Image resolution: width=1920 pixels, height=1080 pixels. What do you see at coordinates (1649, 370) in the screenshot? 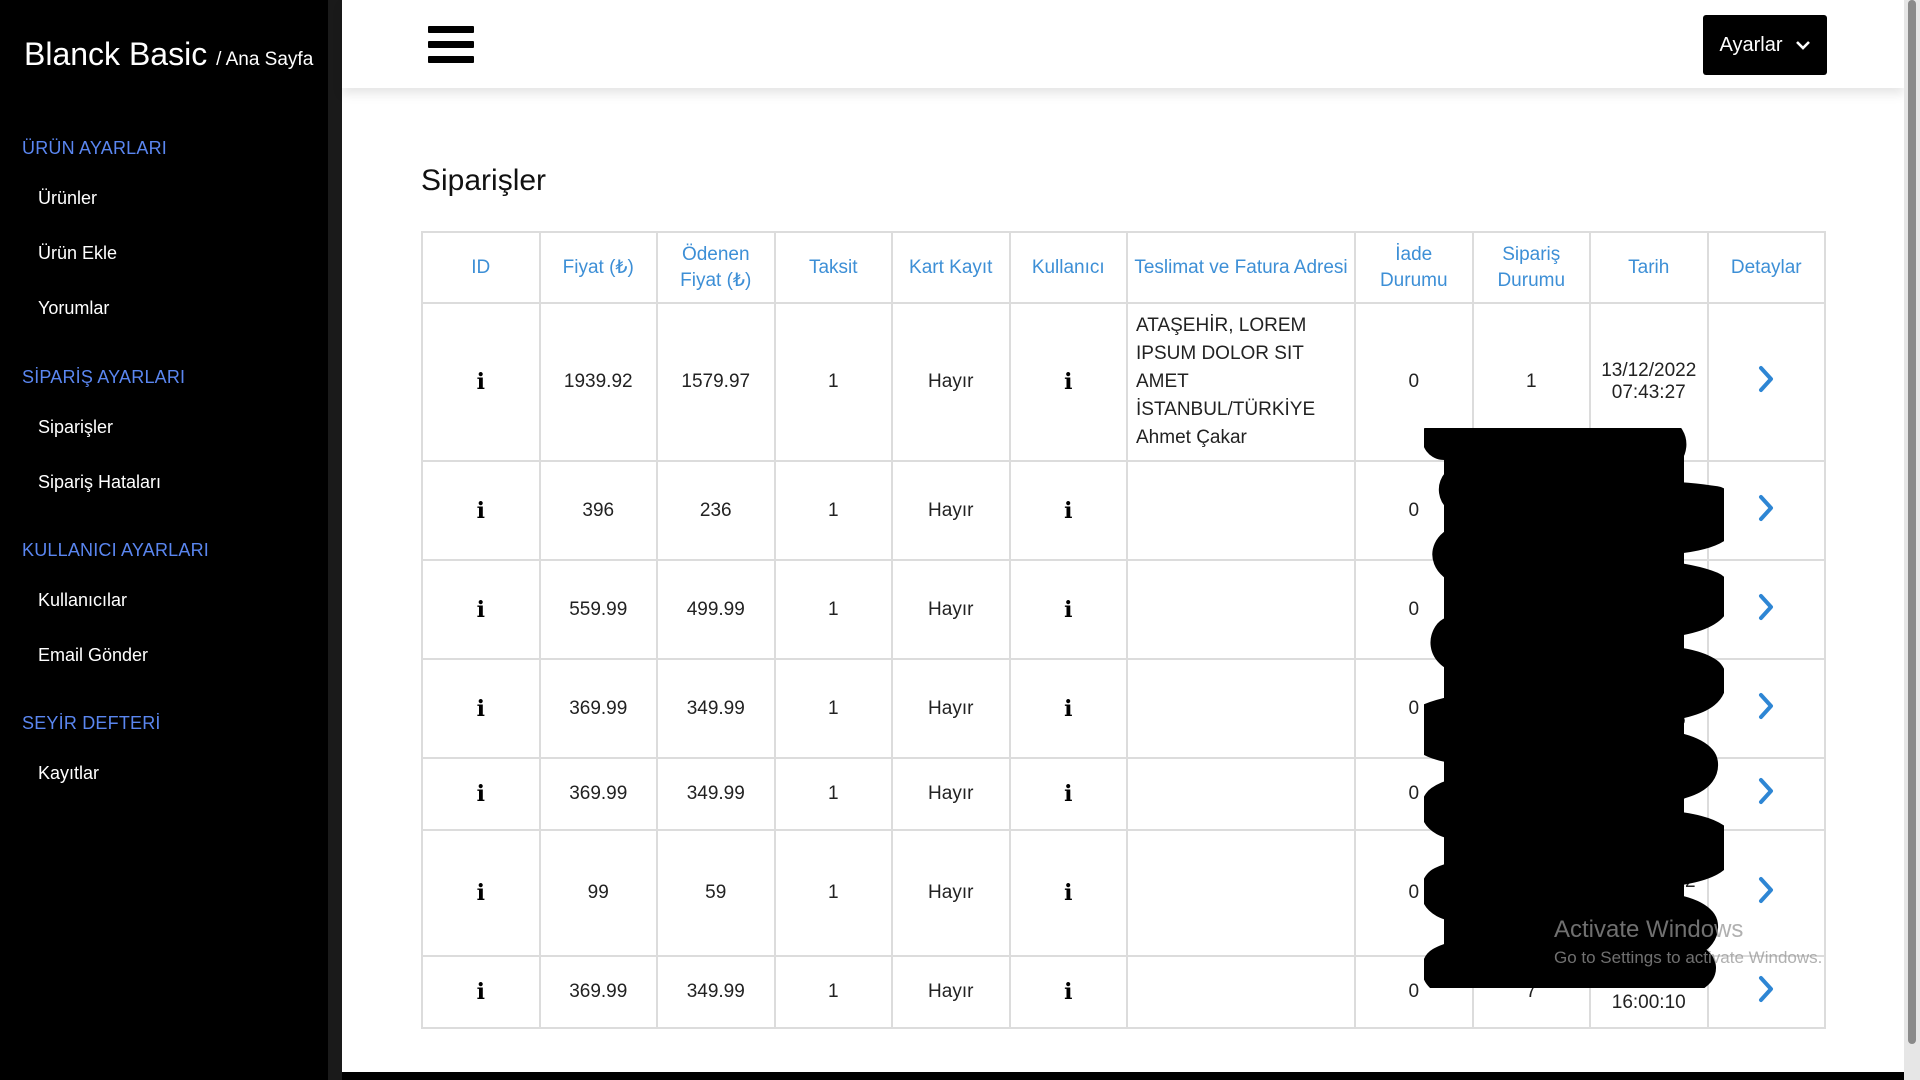
I see `date-text: 13/12/2022` at bounding box center [1649, 370].